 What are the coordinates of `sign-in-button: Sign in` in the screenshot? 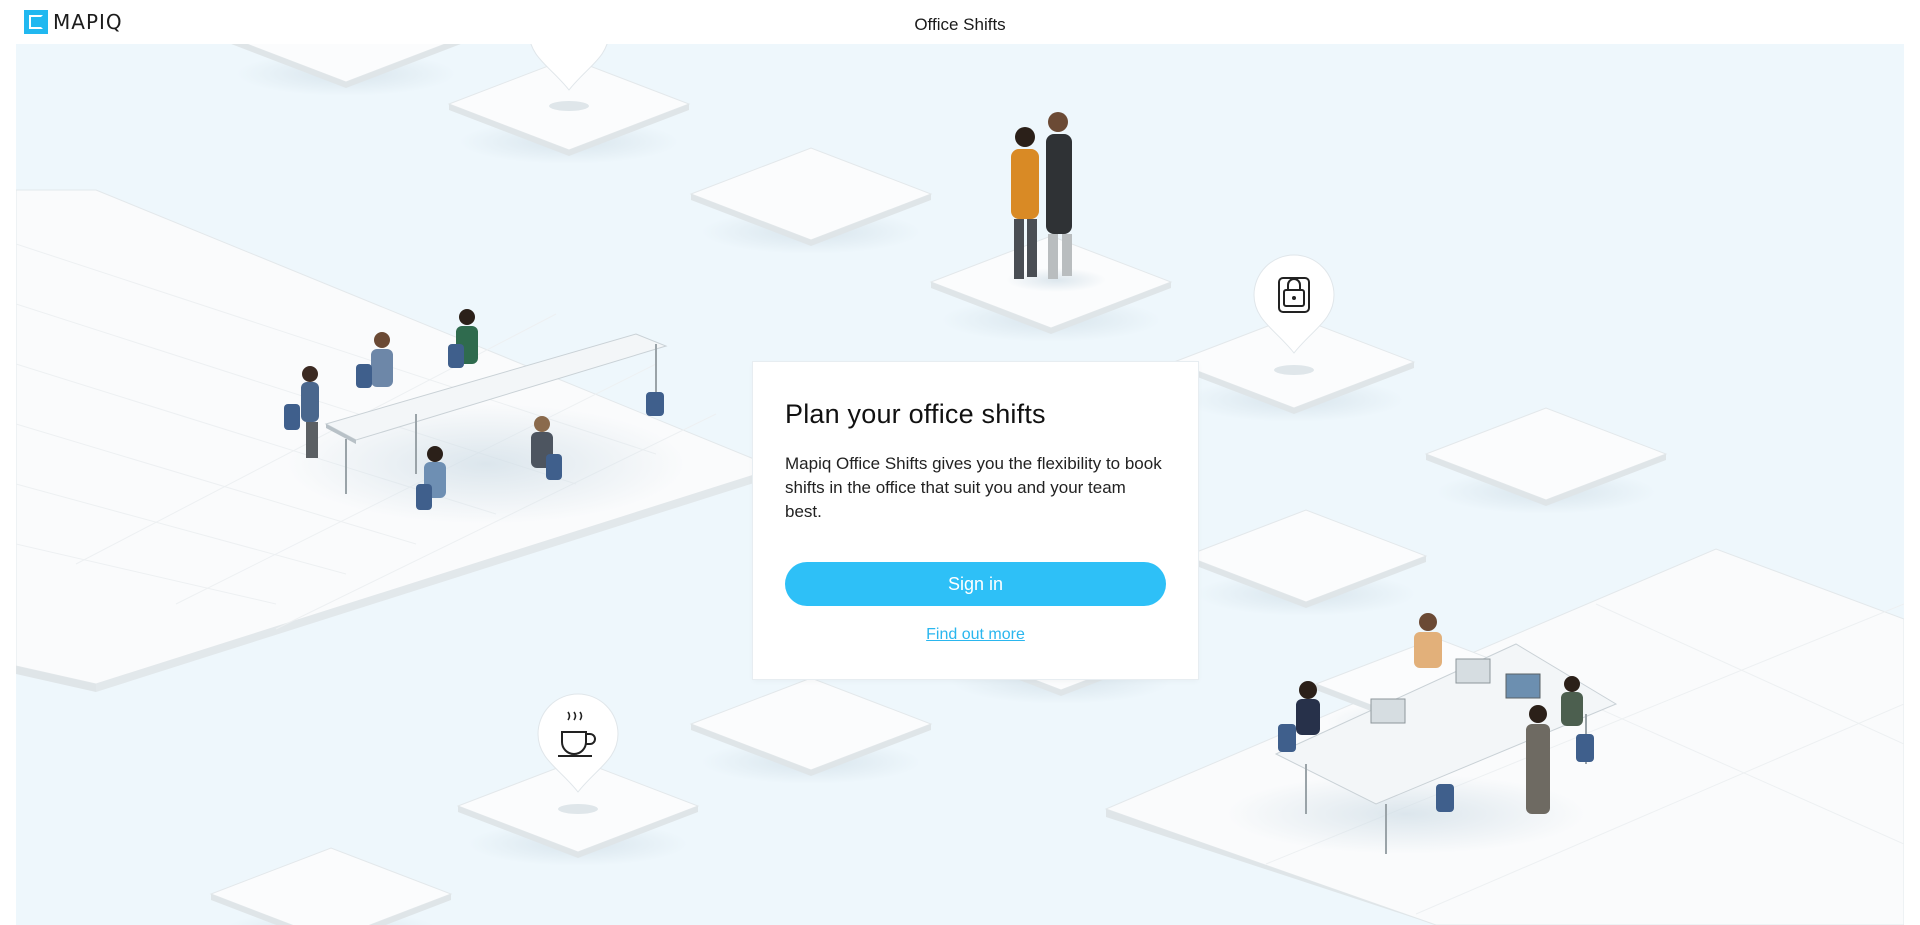 It's located at (975, 584).